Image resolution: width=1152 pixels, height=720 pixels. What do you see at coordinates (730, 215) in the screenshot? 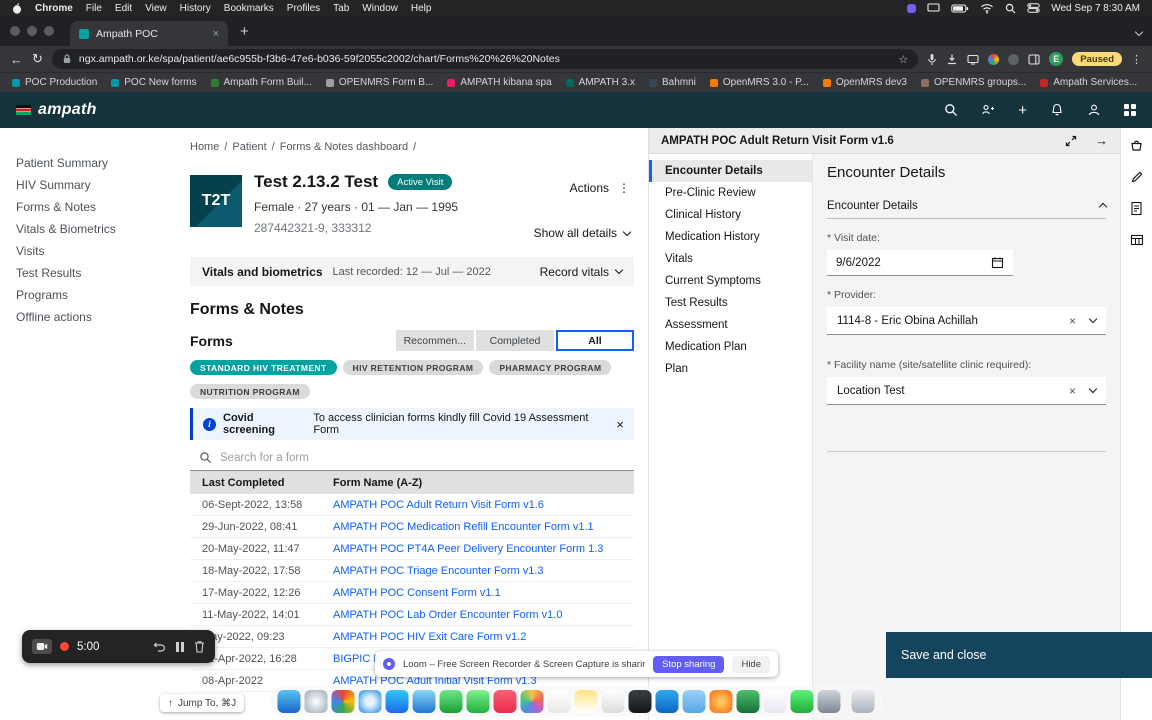
I see `form-section-link: Clinical History` at bounding box center [730, 215].